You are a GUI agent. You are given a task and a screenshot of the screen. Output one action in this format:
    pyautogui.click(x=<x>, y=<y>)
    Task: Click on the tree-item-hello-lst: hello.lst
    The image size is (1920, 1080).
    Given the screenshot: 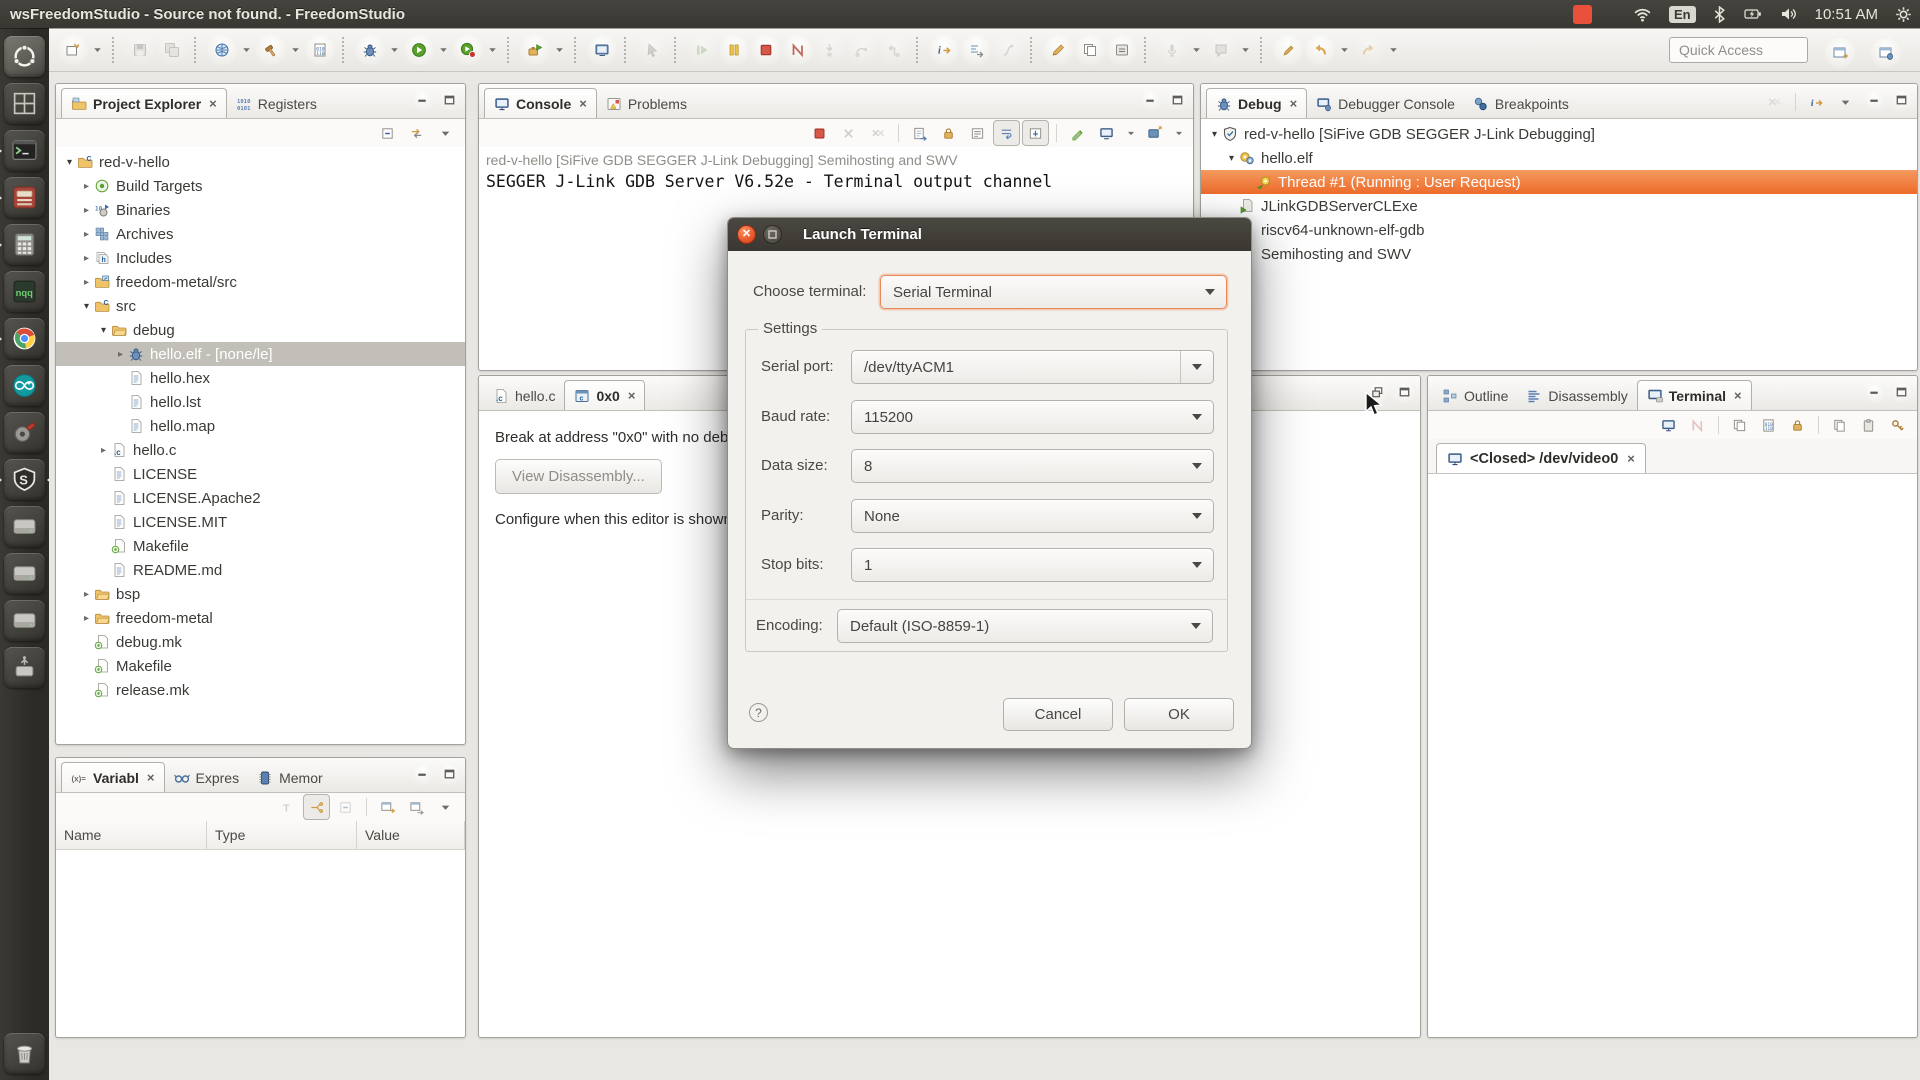 What is the action you would take?
    pyautogui.click(x=260, y=402)
    